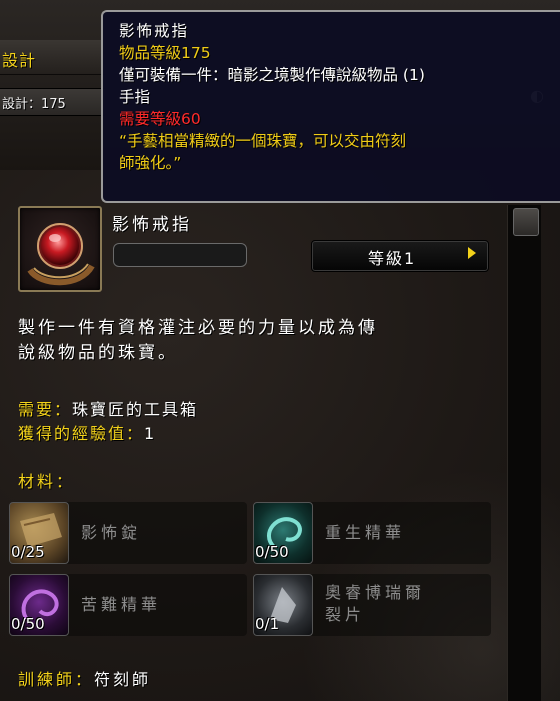  What do you see at coordinates (19, 60) in the screenshot?
I see `window-title: 設計` at bounding box center [19, 60].